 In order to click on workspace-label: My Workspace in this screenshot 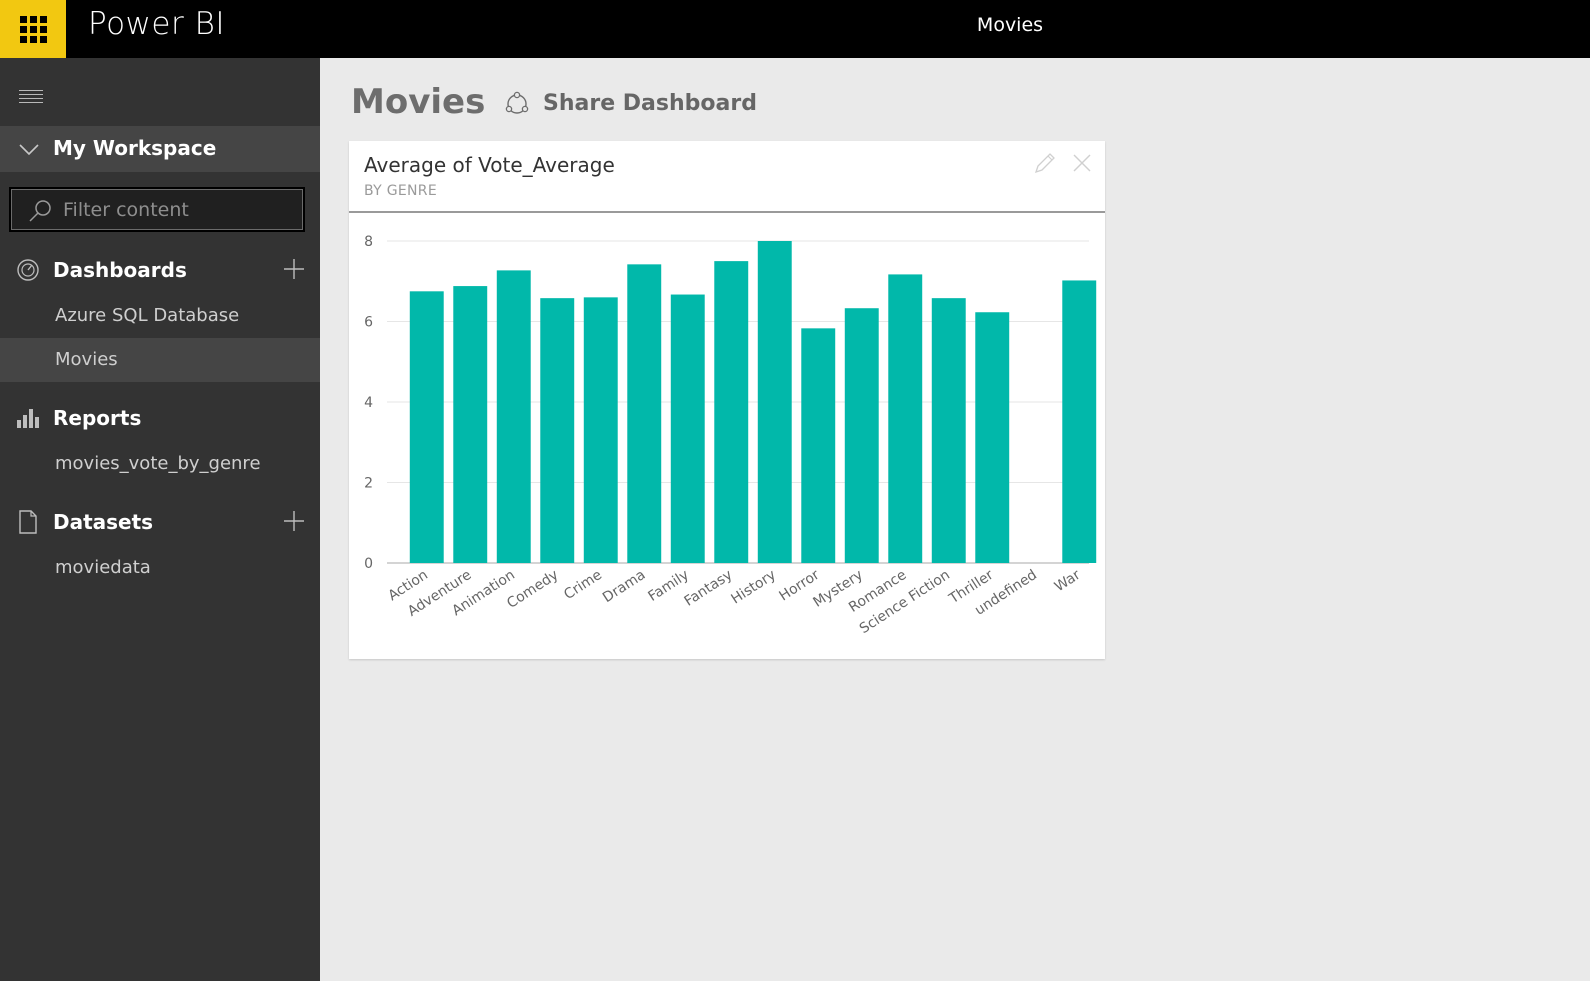, I will do `click(135, 148)`.